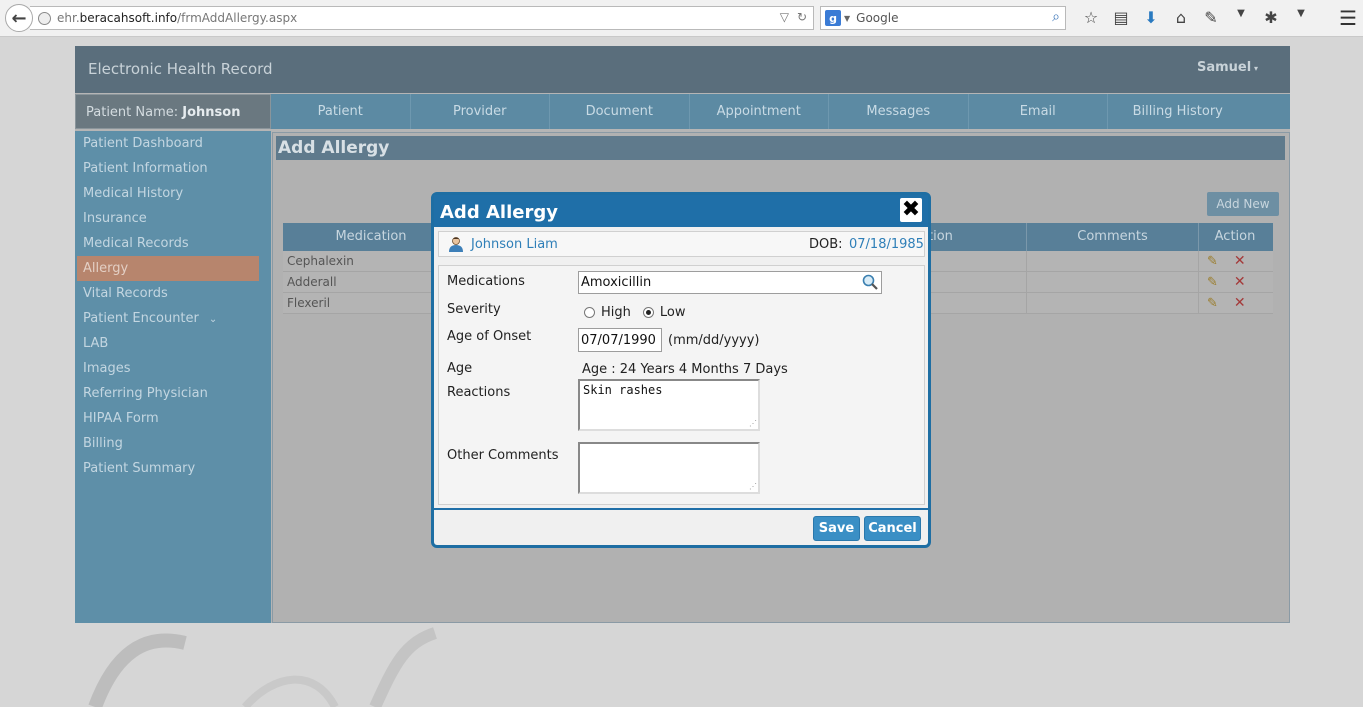 This screenshot has width=1363, height=707. I want to click on patient-full-name: Johnson Liam, so click(514, 244).